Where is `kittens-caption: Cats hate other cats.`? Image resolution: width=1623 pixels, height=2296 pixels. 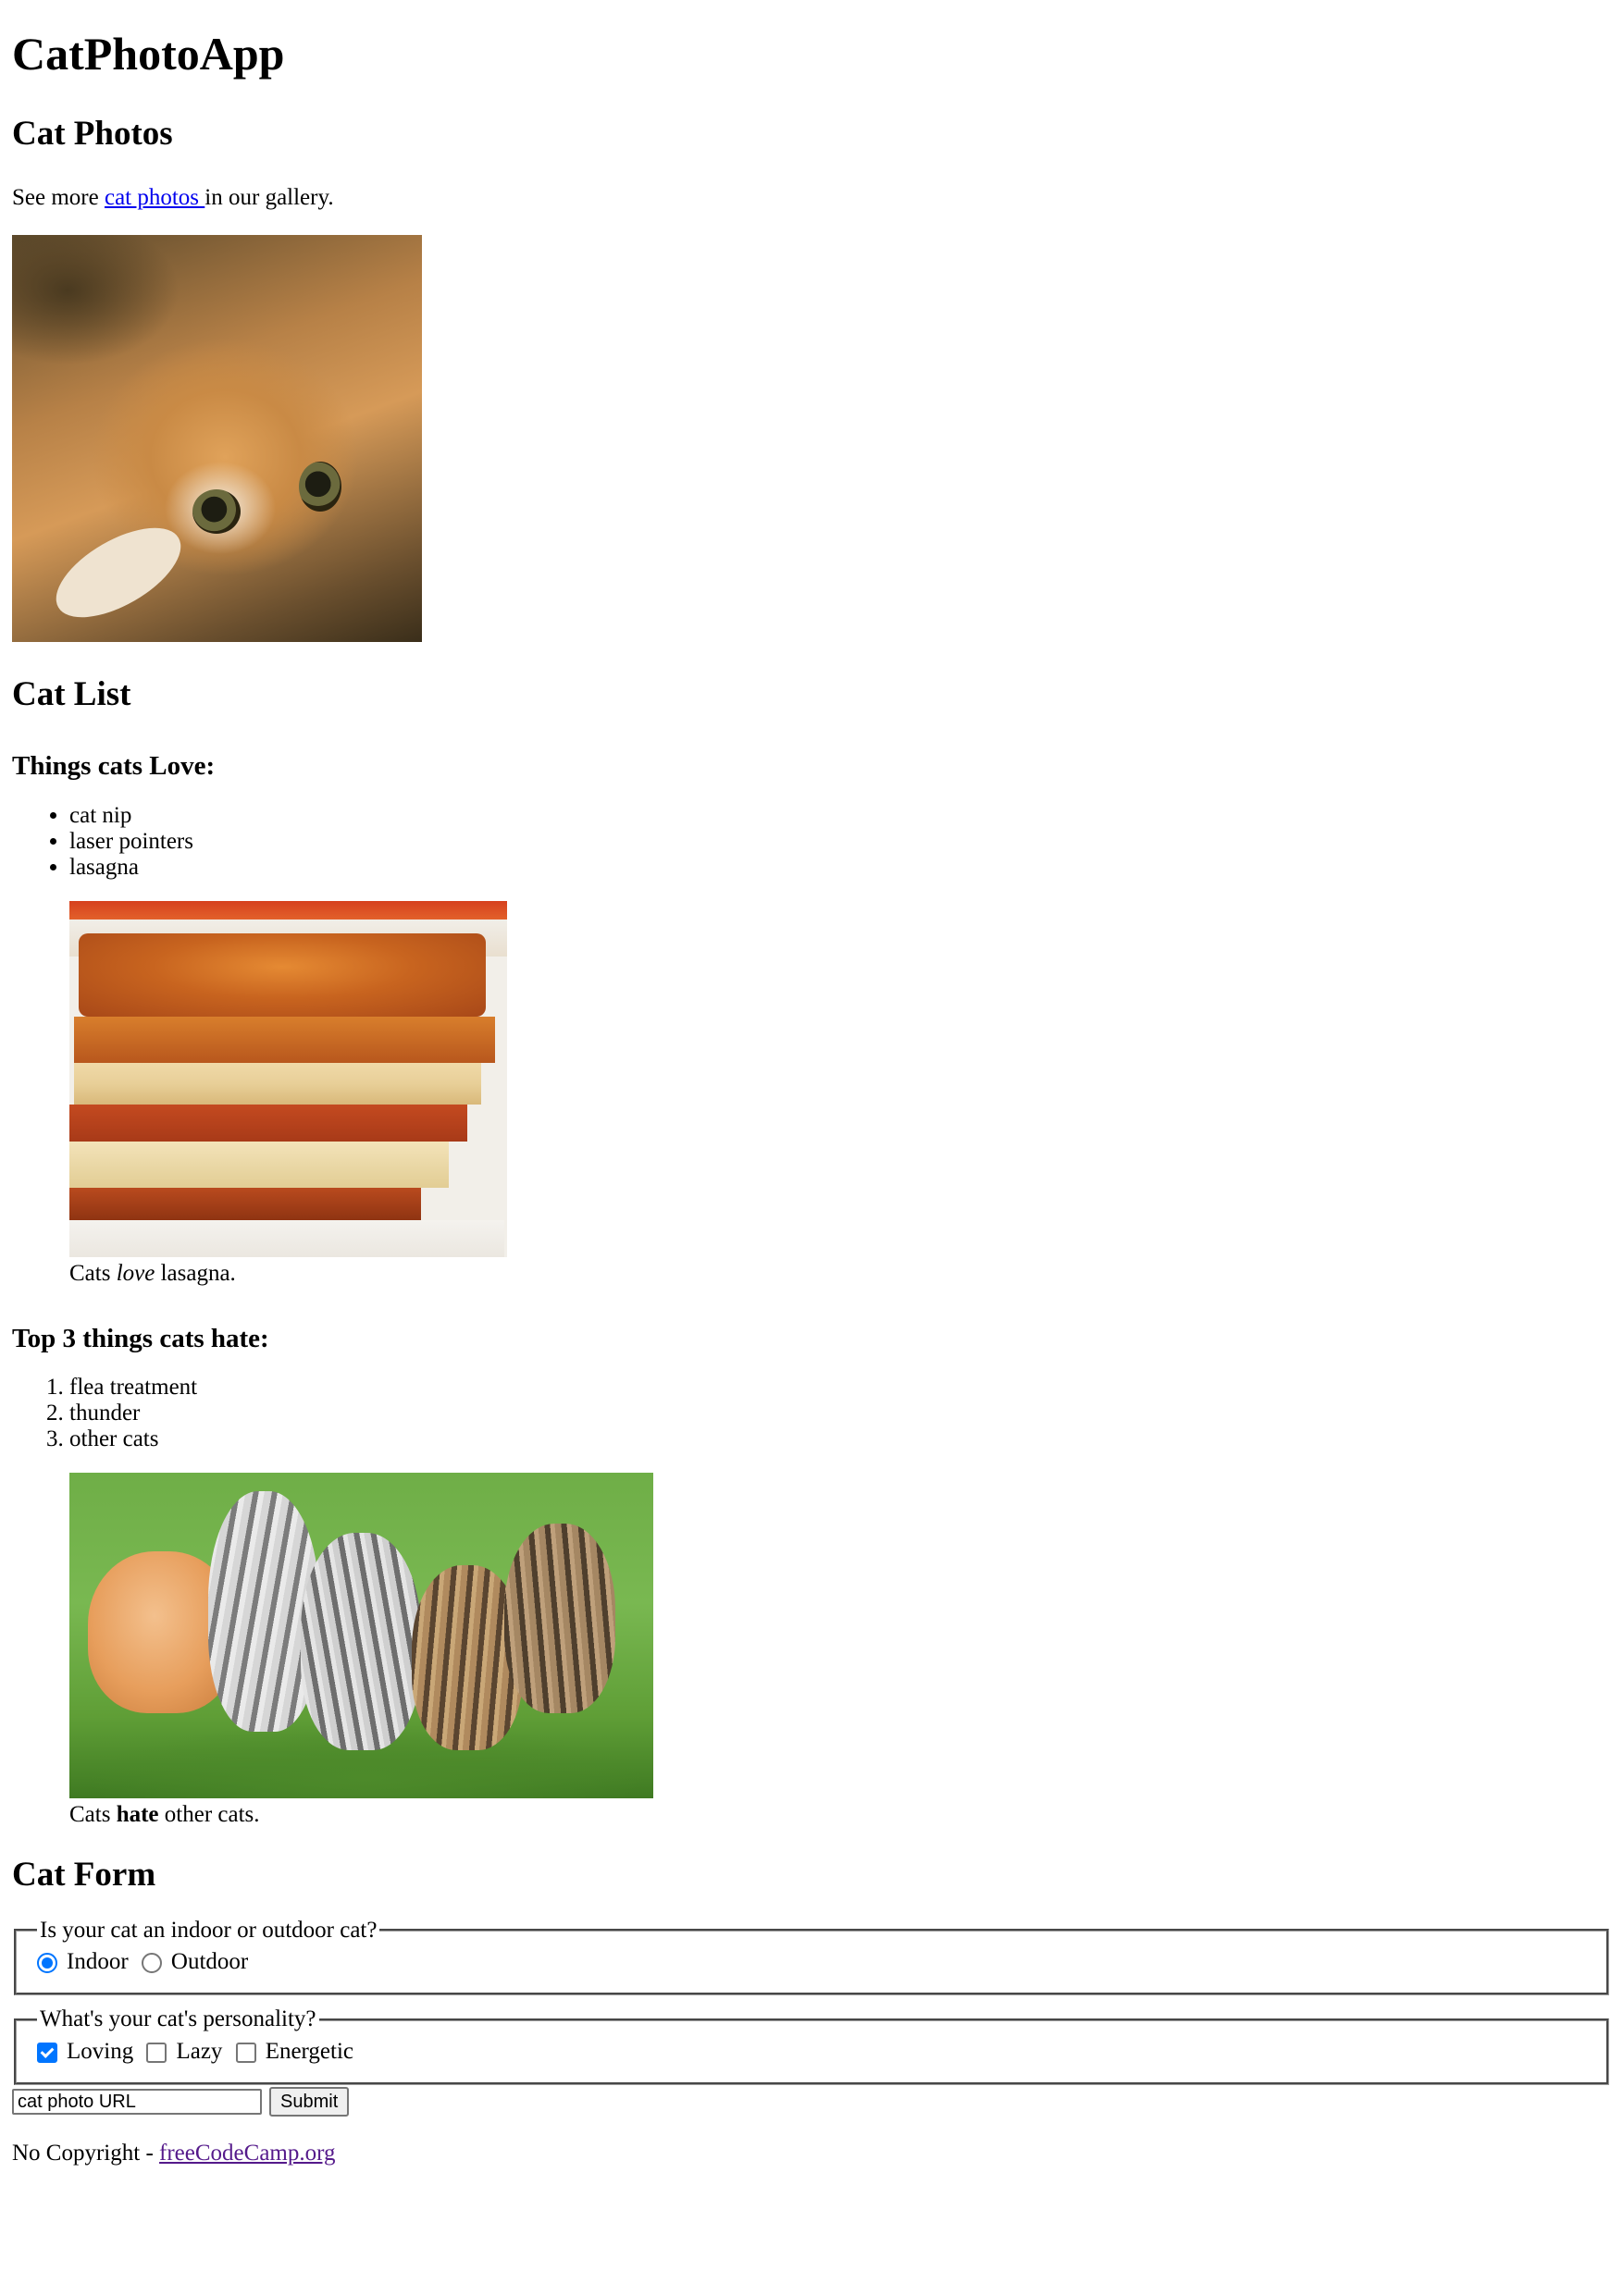
kittens-caption: Cats hate other cats. is located at coordinates (164, 1815).